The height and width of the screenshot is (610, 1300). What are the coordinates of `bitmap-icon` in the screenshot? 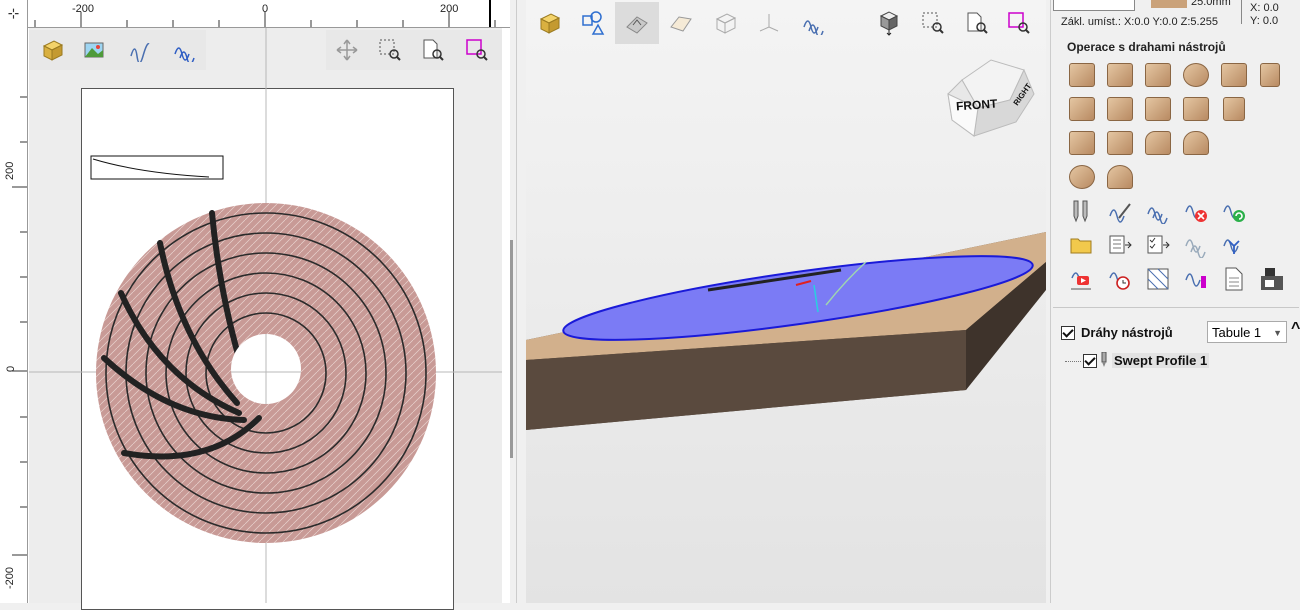 It's located at (94, 50).